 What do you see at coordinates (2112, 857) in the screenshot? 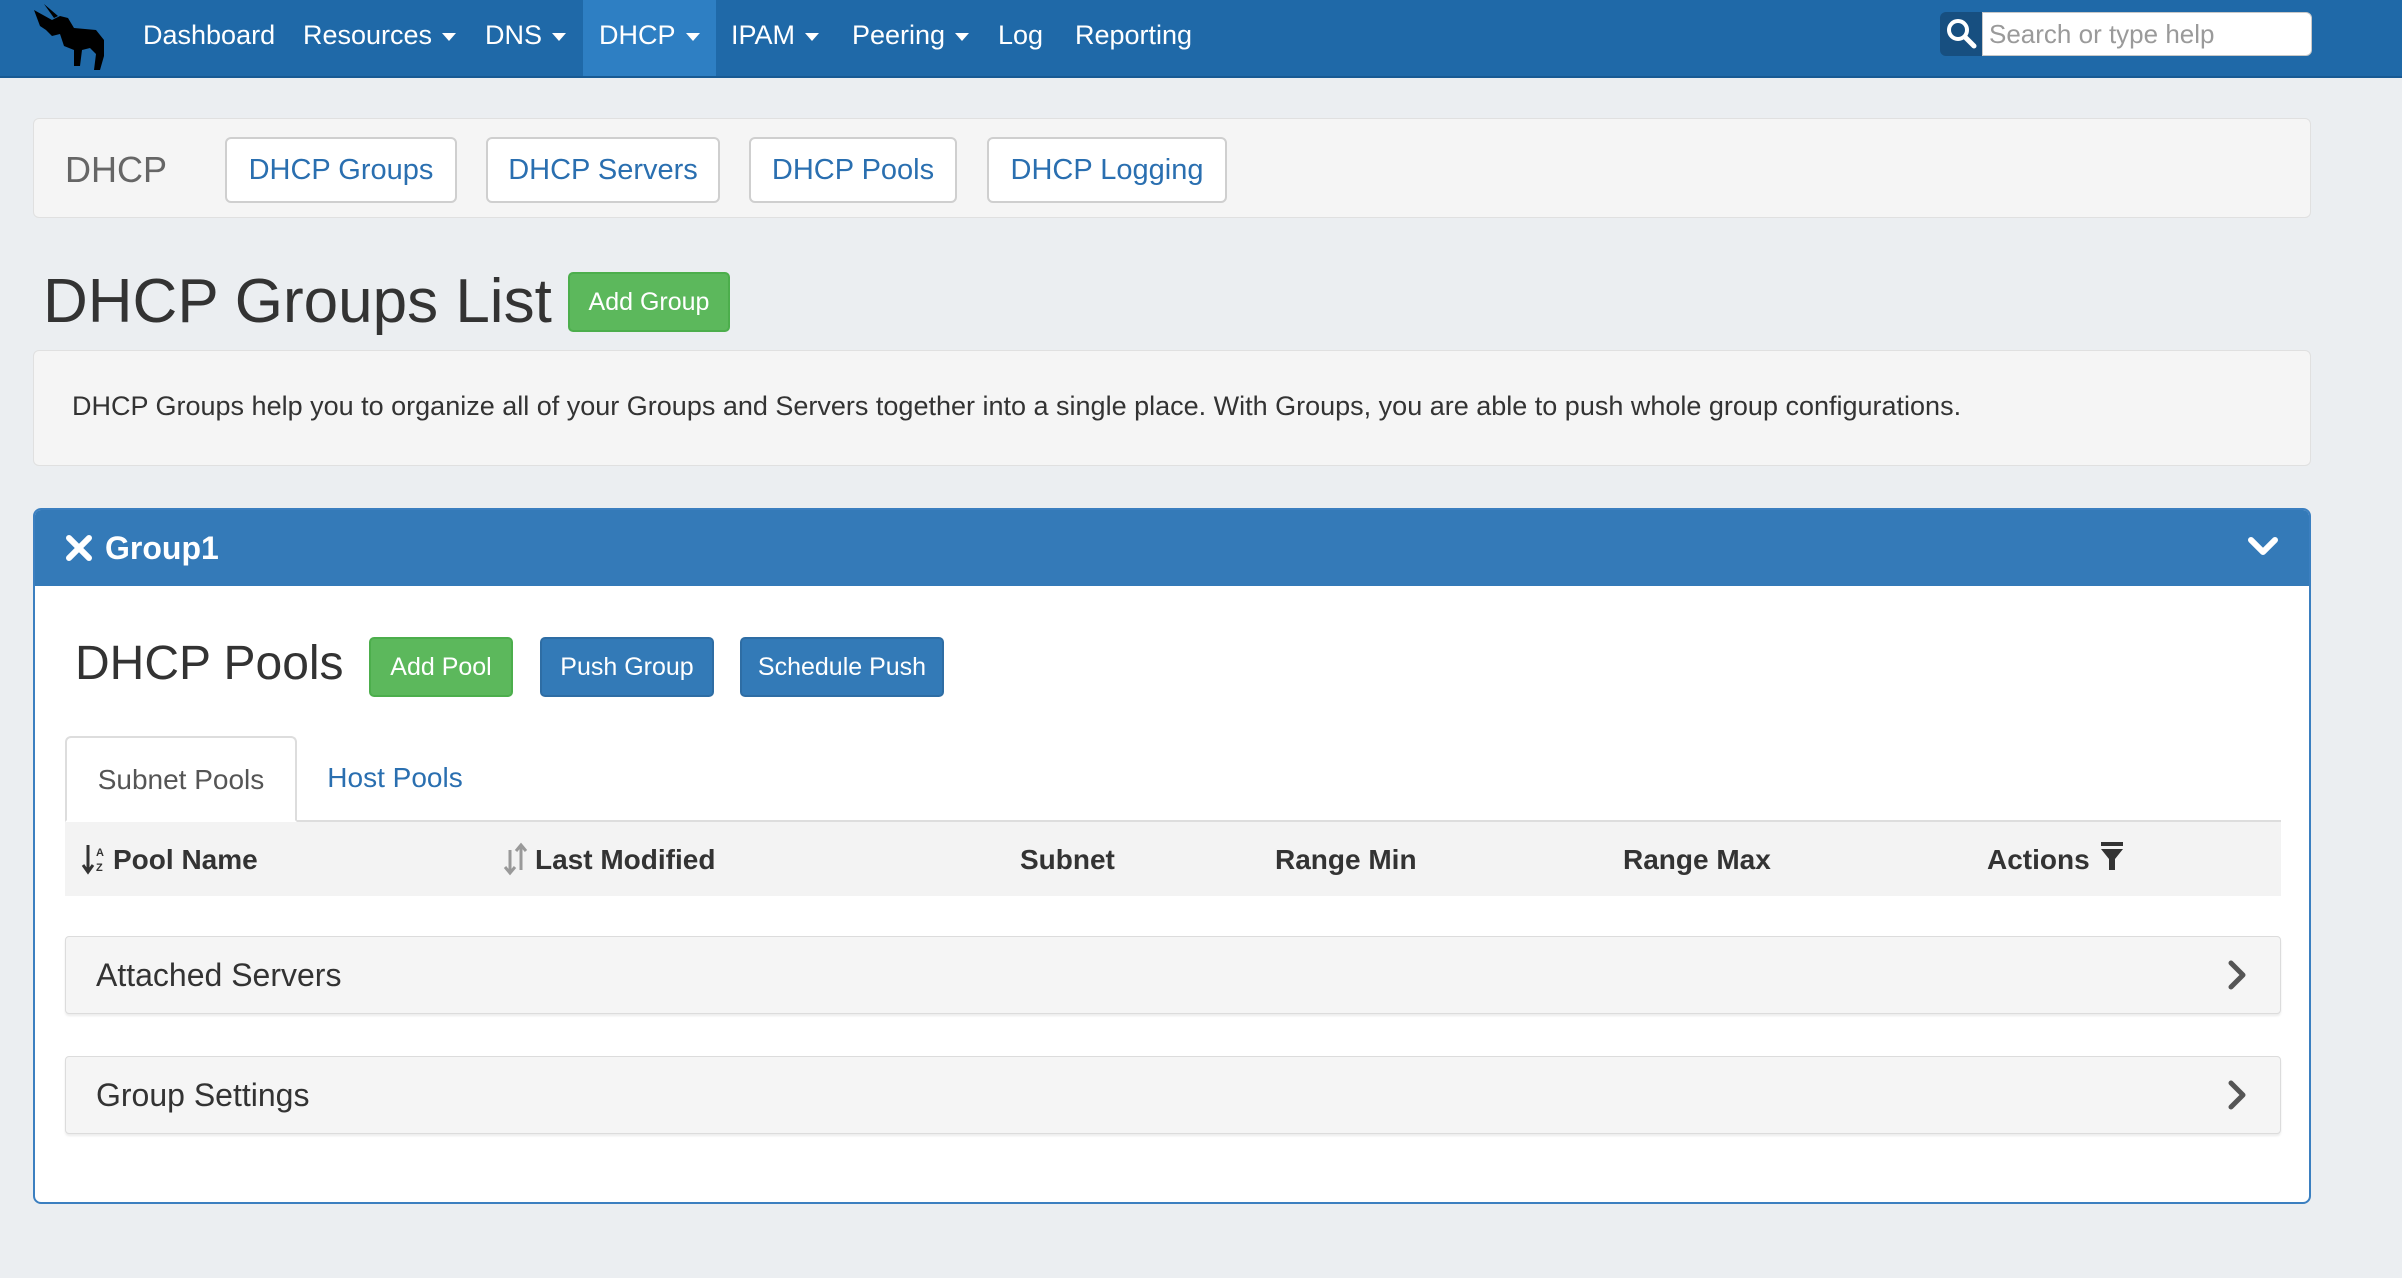
I see `filter-icon` at bounding box center [2112, 857].